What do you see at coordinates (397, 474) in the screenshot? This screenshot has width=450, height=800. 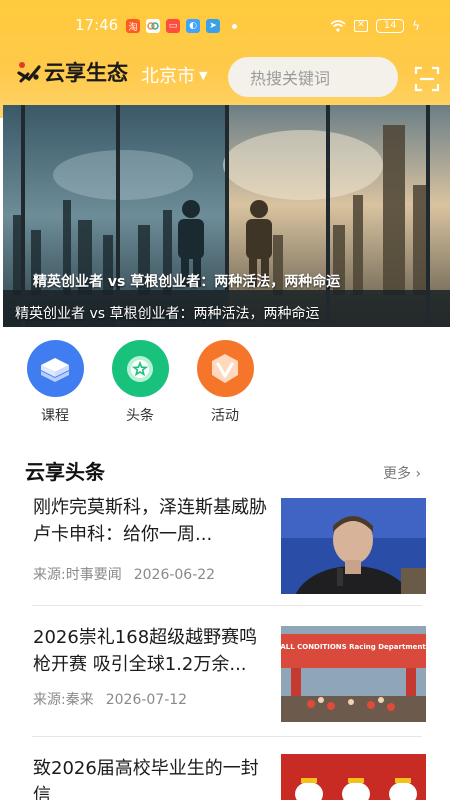 I see `more-label: 更多` at bounding box center [397, 474].